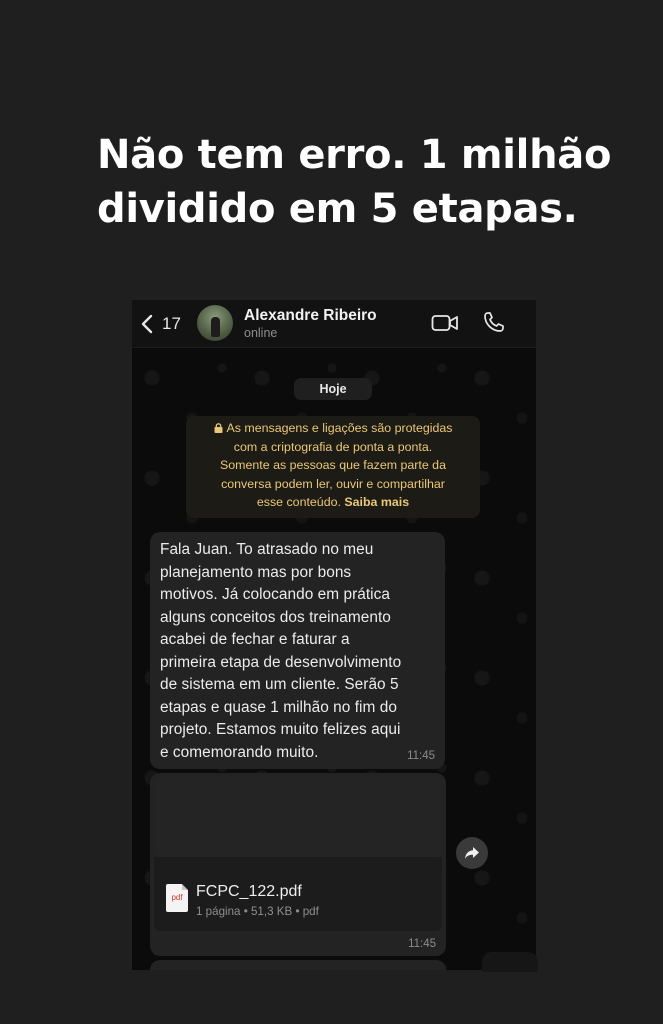  I want to click on encryption-line-3: Somente as pessoas que fazem parte da, so click(333, 465).